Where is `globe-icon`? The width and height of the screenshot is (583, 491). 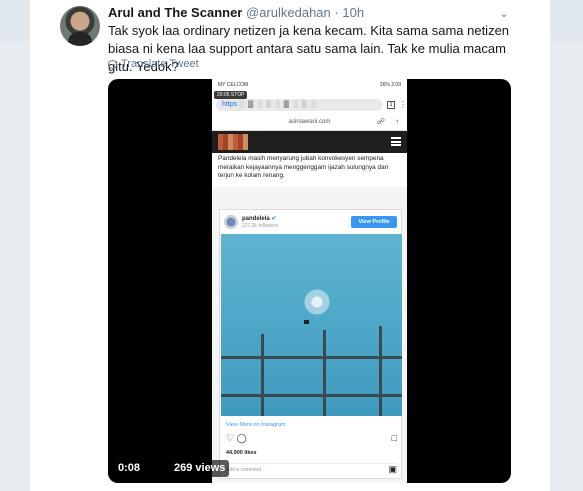
globe-icon is located at coordinates (112, 64).